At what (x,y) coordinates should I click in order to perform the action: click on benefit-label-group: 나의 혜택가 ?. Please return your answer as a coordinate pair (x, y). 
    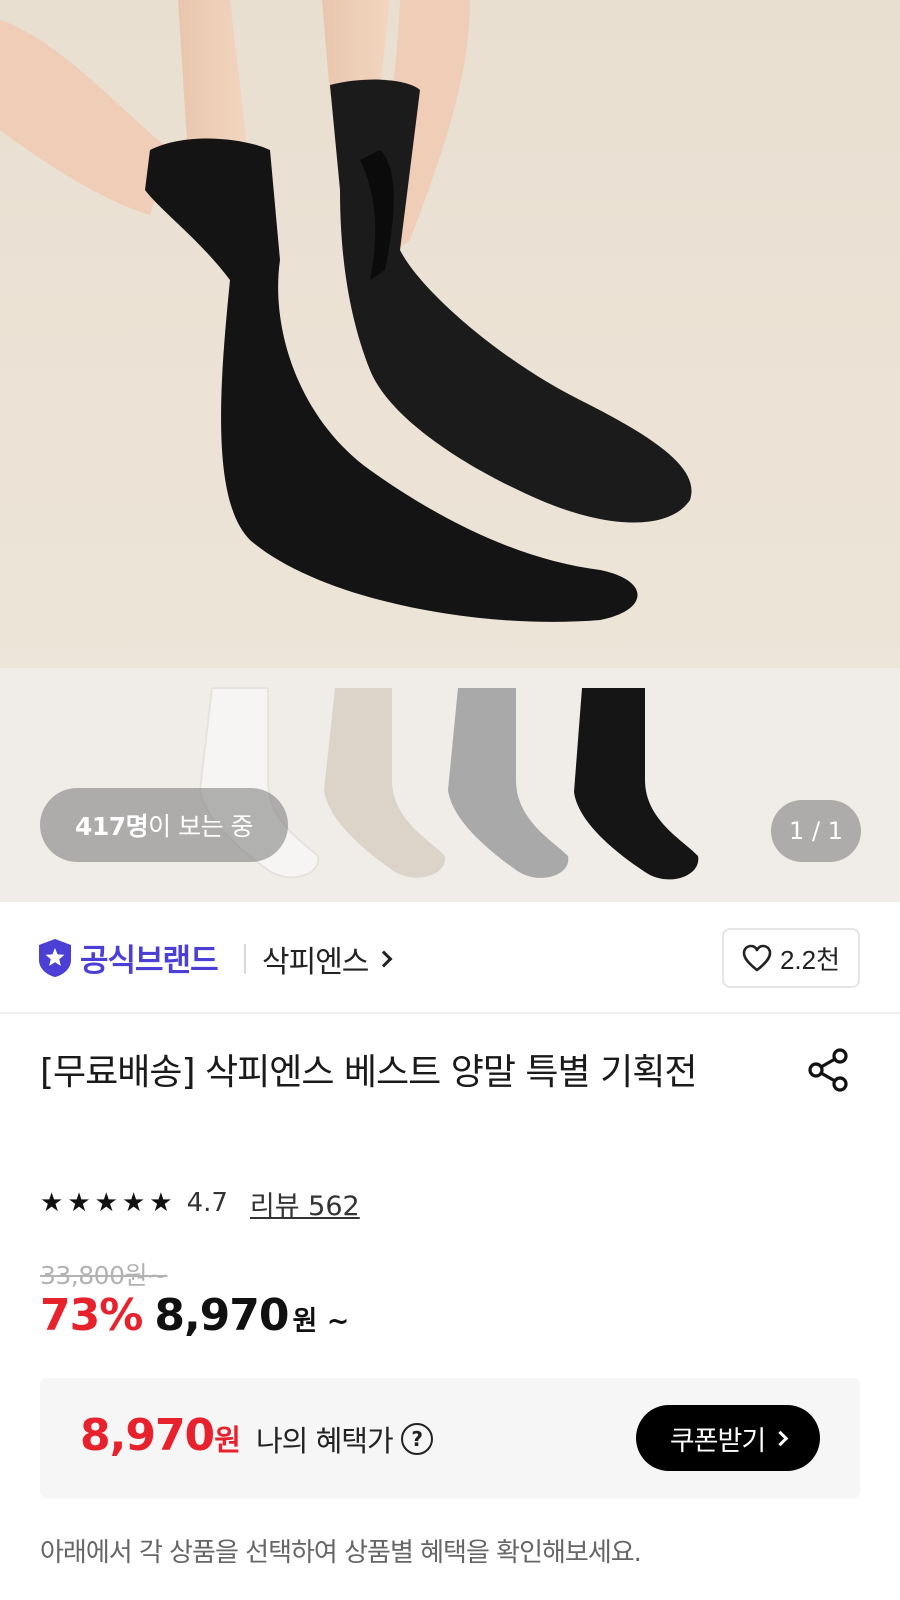
    Looking at the image, I should click on (344, 1439).